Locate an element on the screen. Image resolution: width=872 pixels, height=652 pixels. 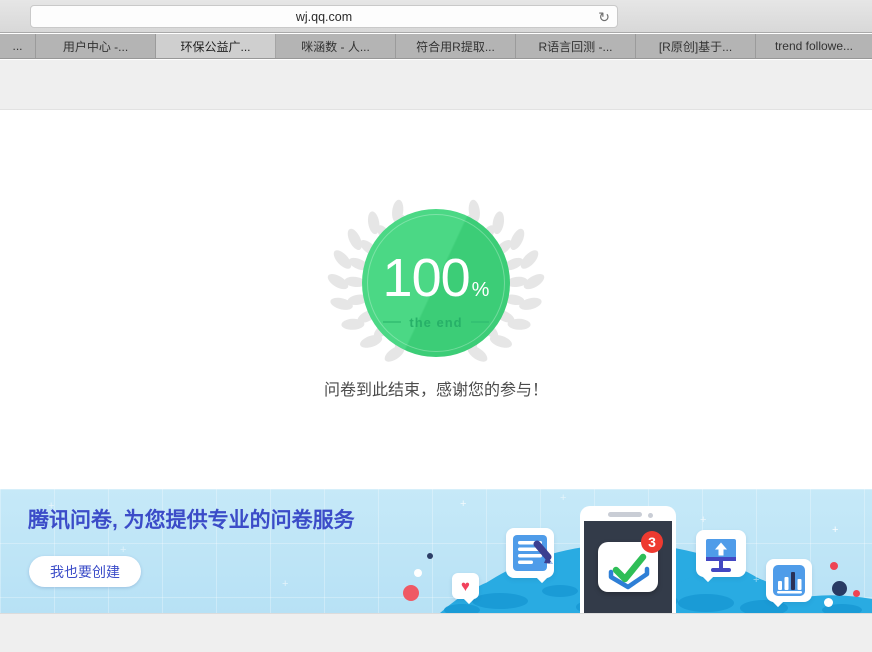
progress-circle: 100% the end is located at coordinates (436, 283).